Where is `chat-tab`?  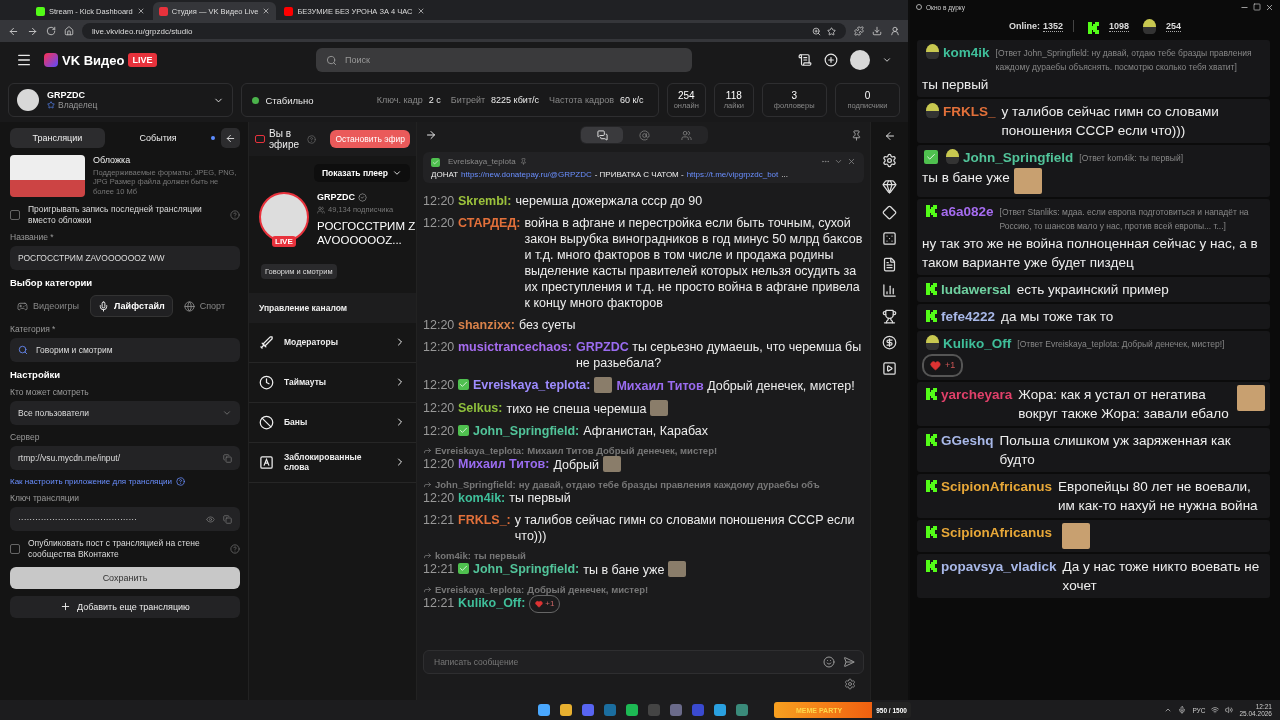
chat-tab is located at coordinates (602, 135).